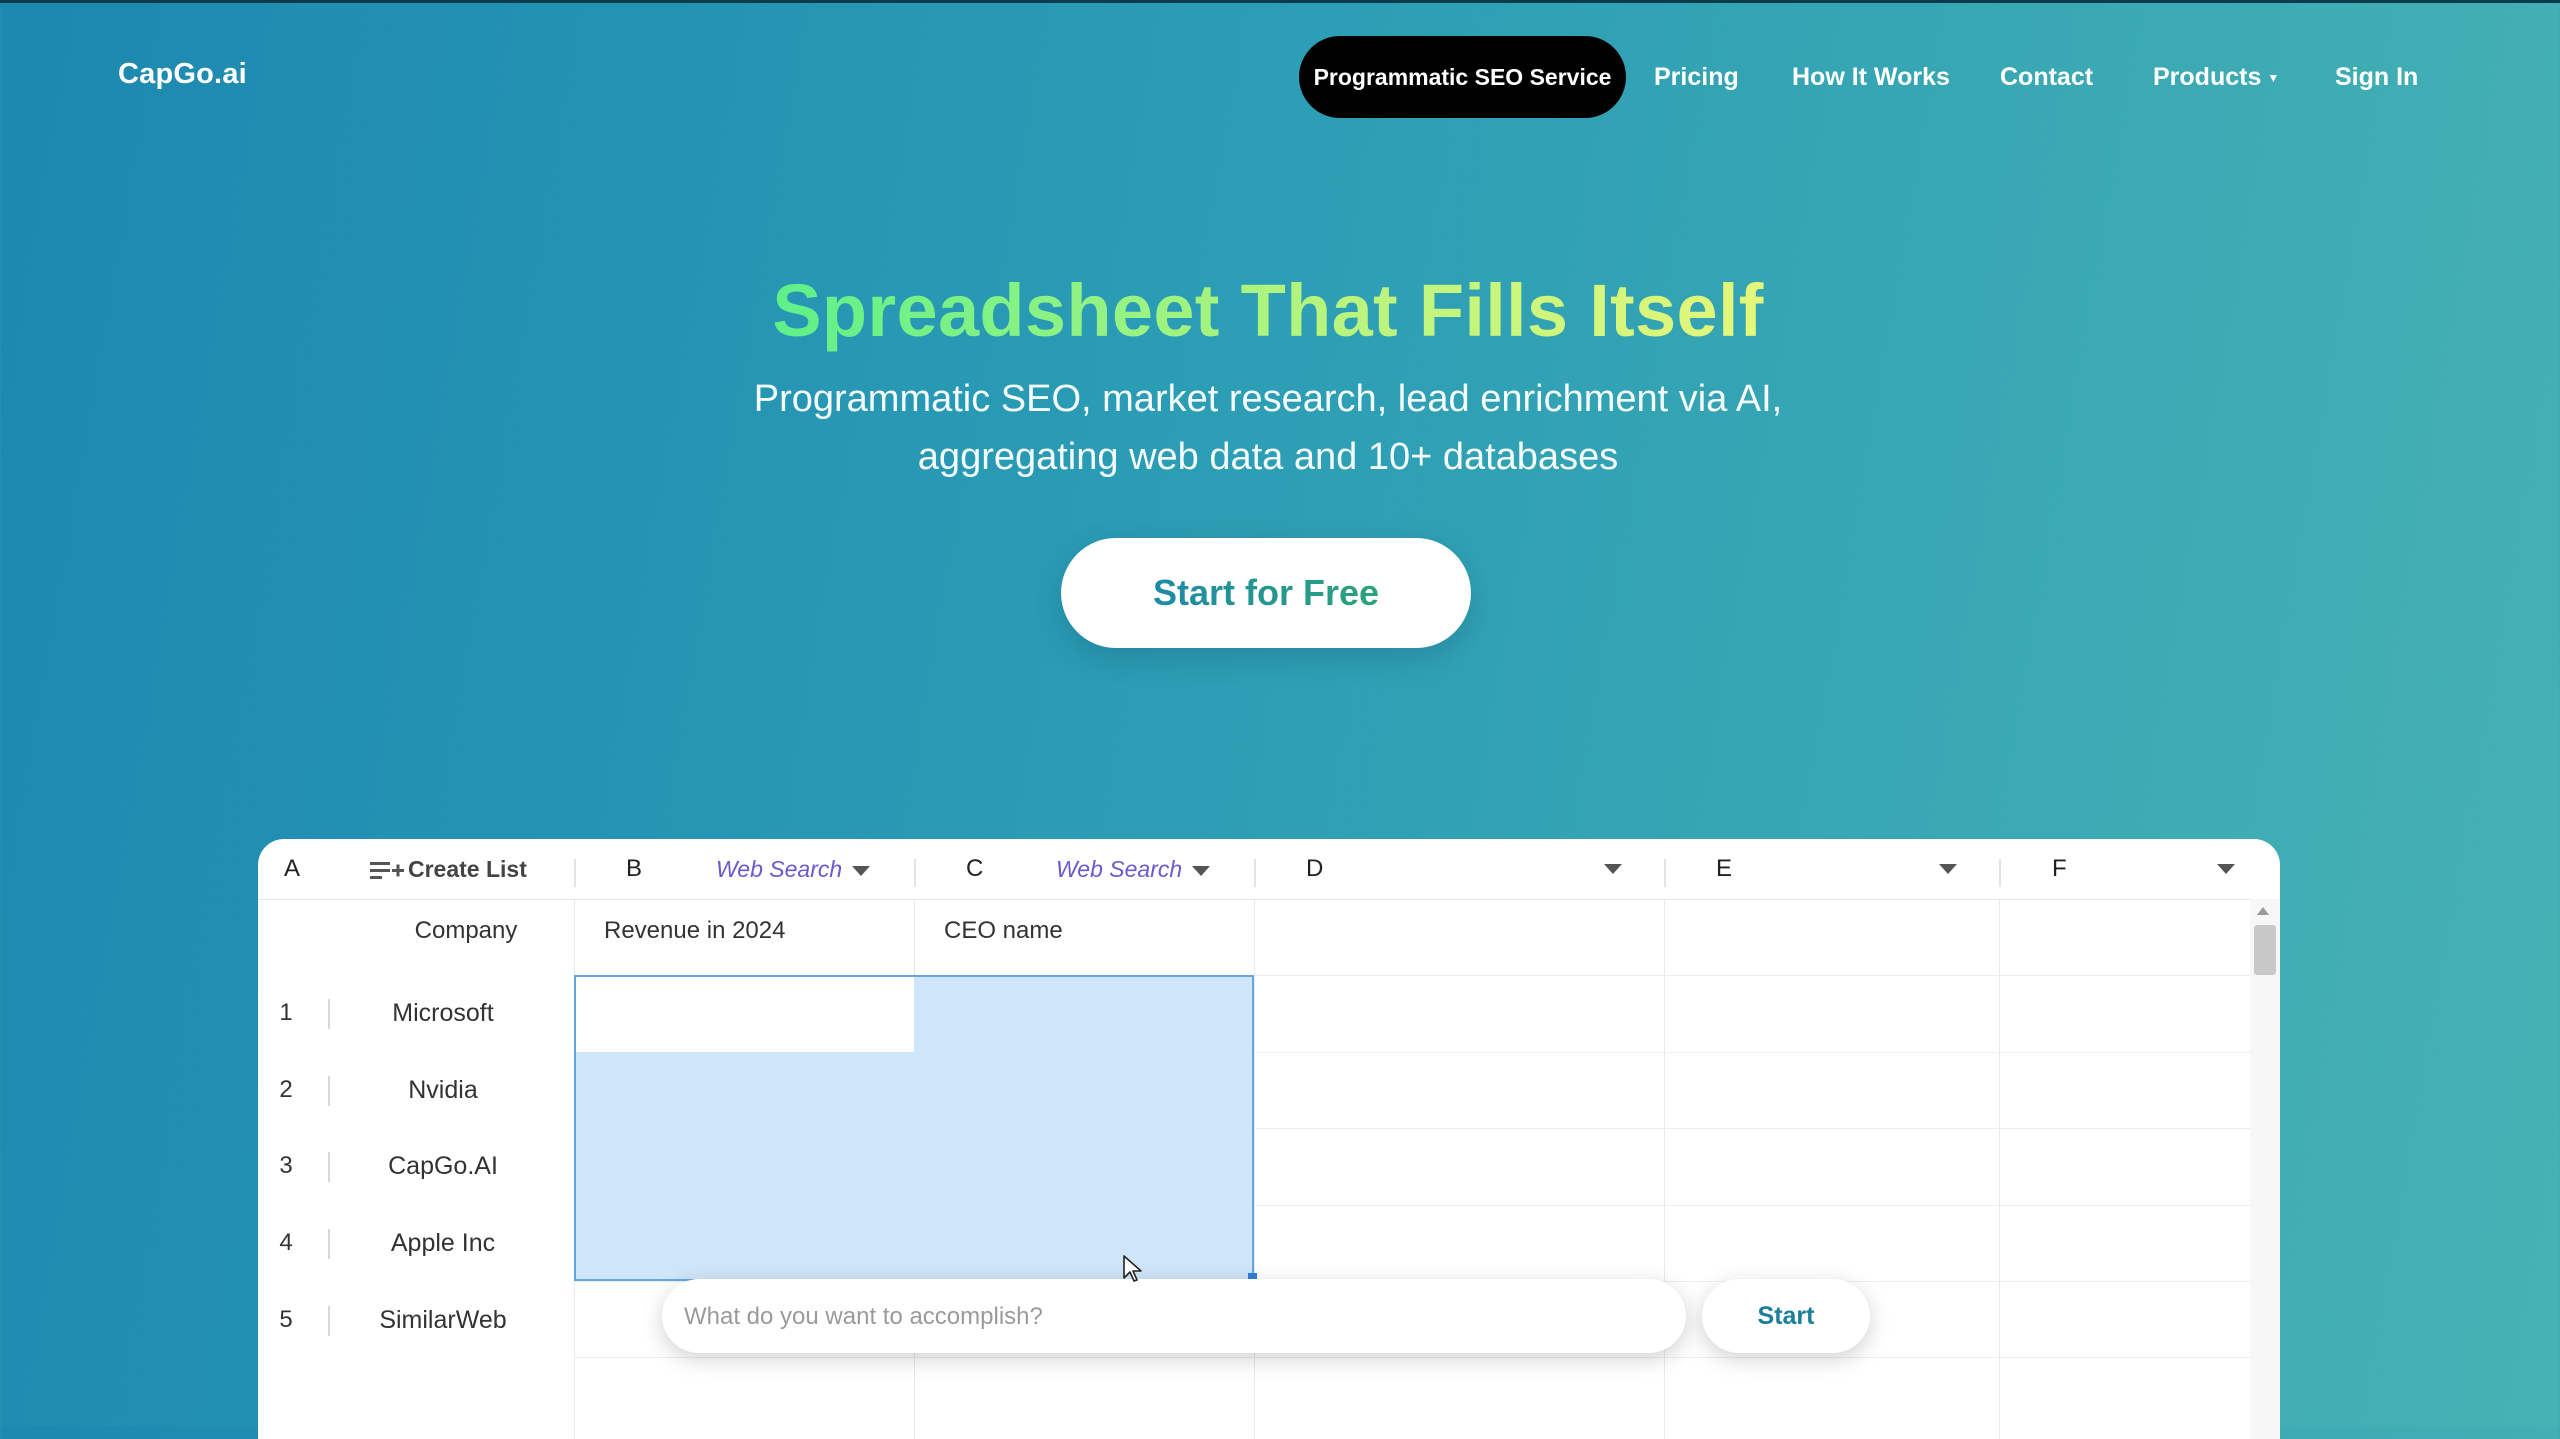 The height and width of the screenshot is (1439, 2560). I want to click on column-c-source-dropdown: Web Search, so click(1133, 869).